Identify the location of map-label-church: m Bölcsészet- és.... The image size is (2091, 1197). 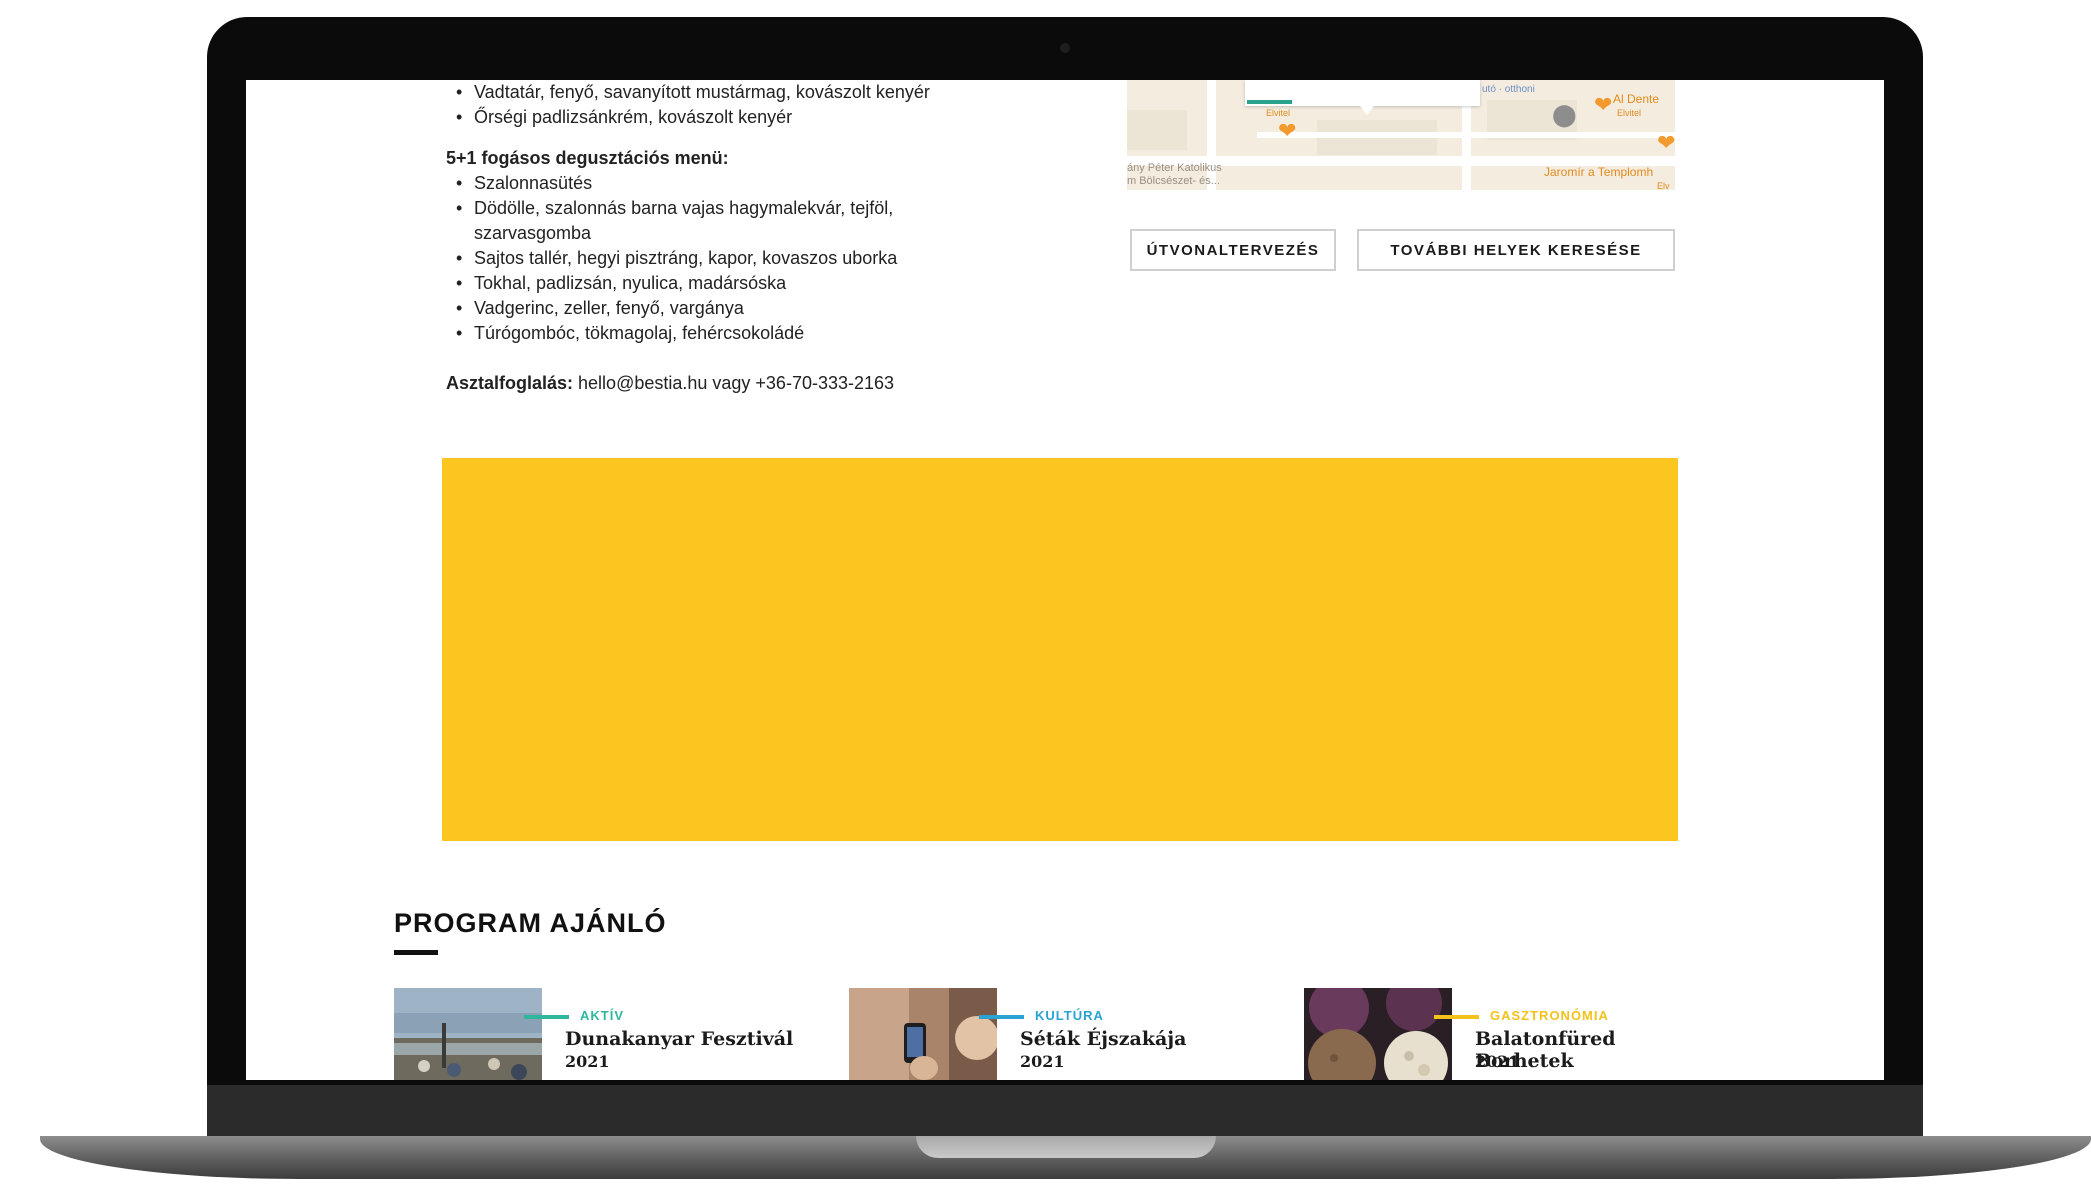
(1173, 181).